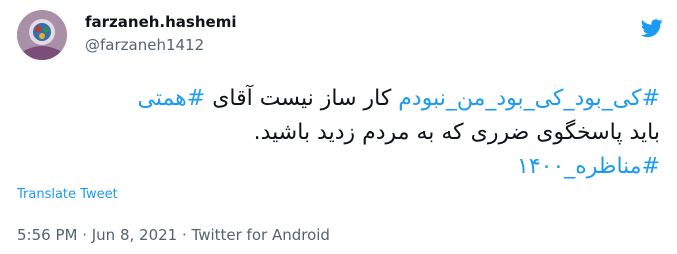 The width and height of the screenshot is (677, 254). I want to click on tweet-text-segment: کار ساز نیست آقای, so click(302, 98).